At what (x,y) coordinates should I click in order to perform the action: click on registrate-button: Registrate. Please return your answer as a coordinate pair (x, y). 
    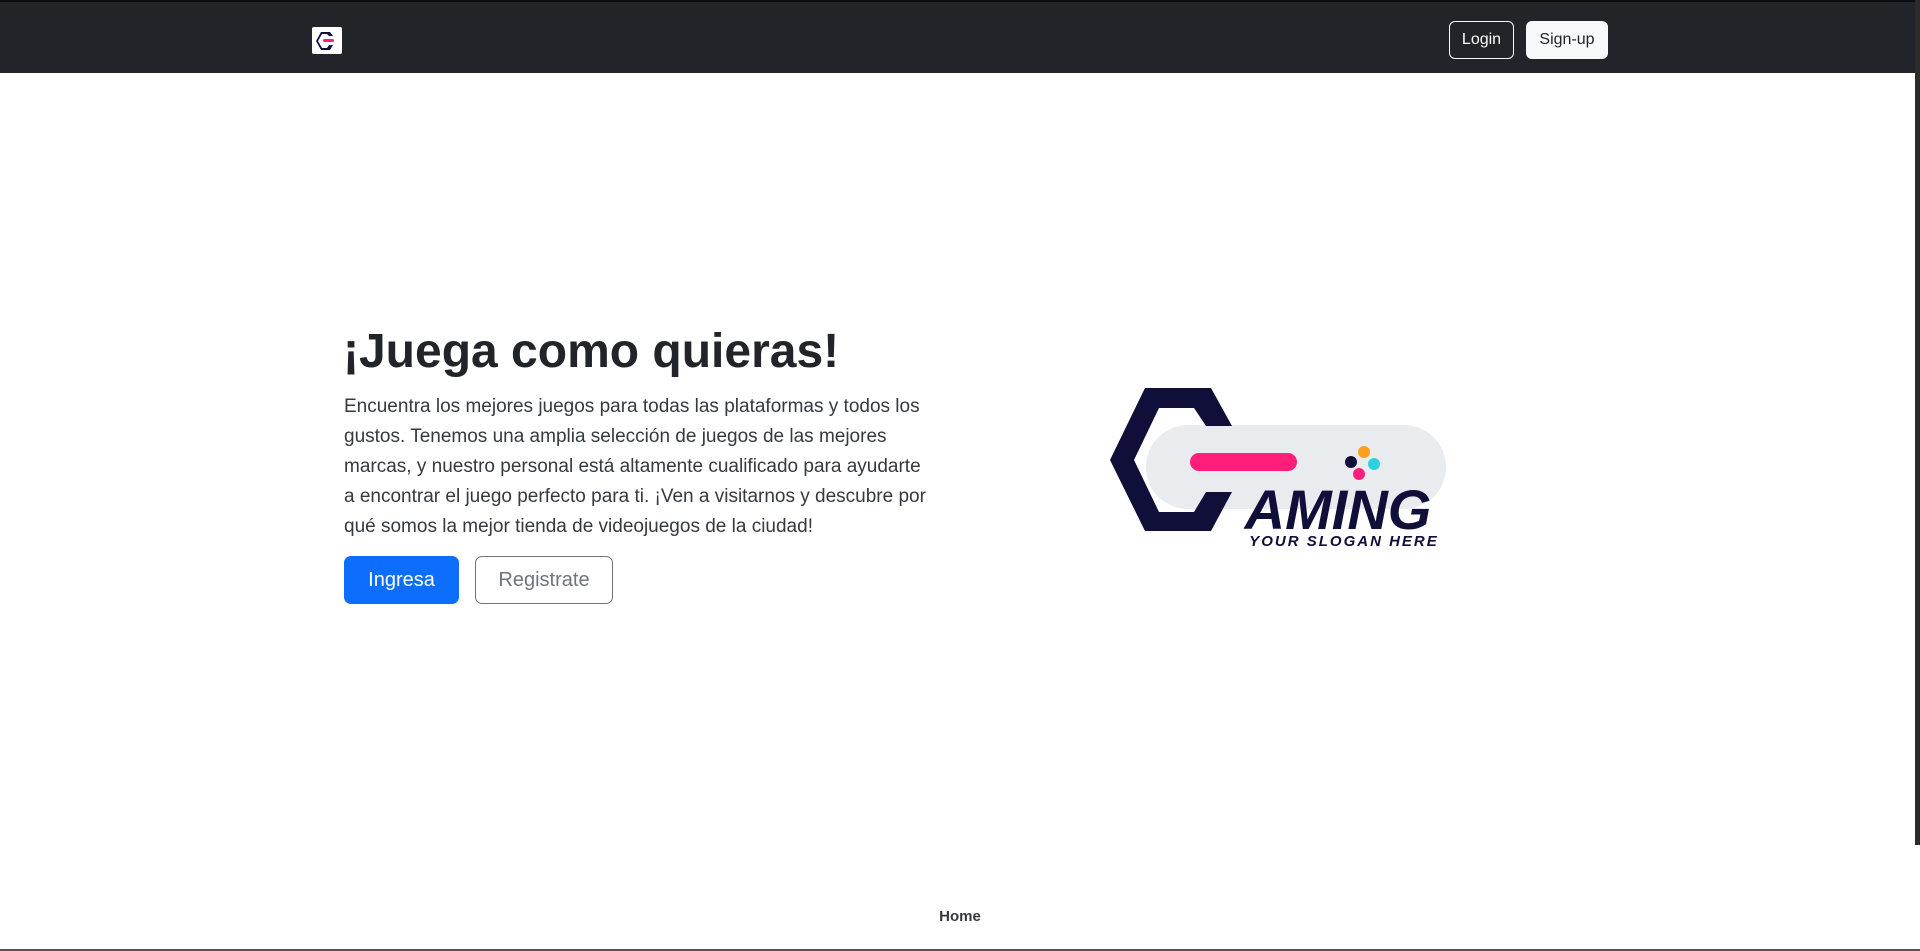
    Looking at the image, I should click on (544, 580).